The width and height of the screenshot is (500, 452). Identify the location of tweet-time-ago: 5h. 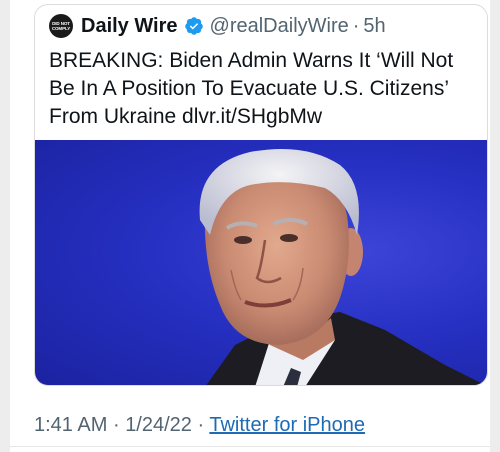
(374, 26).